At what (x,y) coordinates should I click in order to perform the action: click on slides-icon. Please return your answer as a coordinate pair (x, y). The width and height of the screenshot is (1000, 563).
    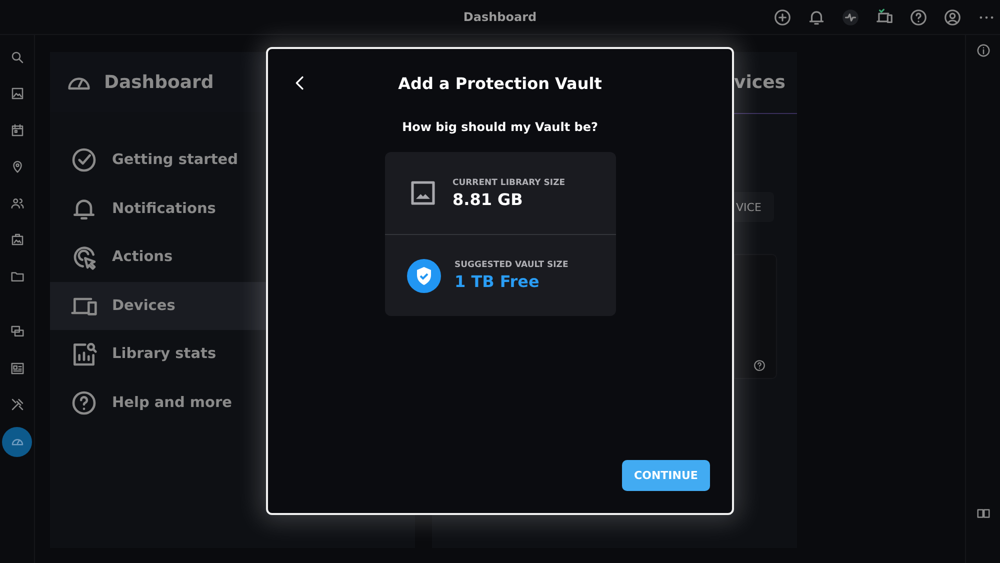
    Looking at the image, I should click on (17, 332).